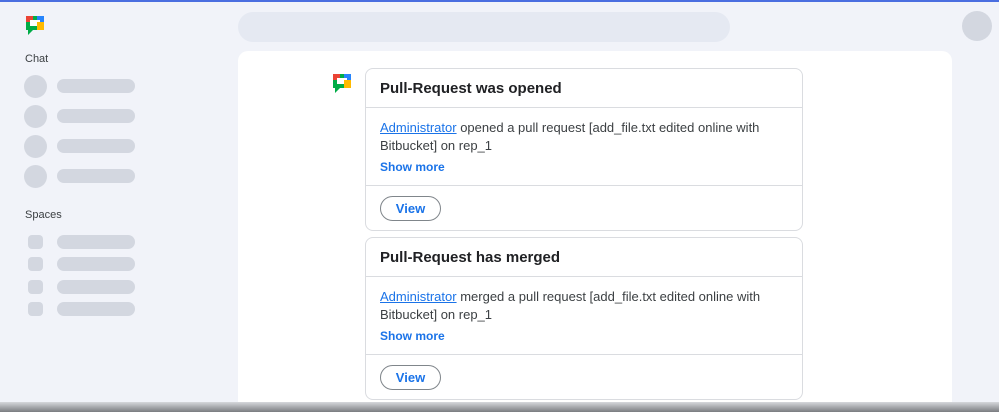 Image resolution: width=999 pixels, height=412 pixels. I want to click on card-title: Pull-Request has merged, so click(584, 257).